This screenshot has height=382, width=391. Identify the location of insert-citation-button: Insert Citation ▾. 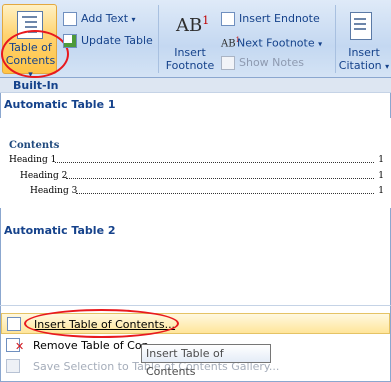
(364, 40).